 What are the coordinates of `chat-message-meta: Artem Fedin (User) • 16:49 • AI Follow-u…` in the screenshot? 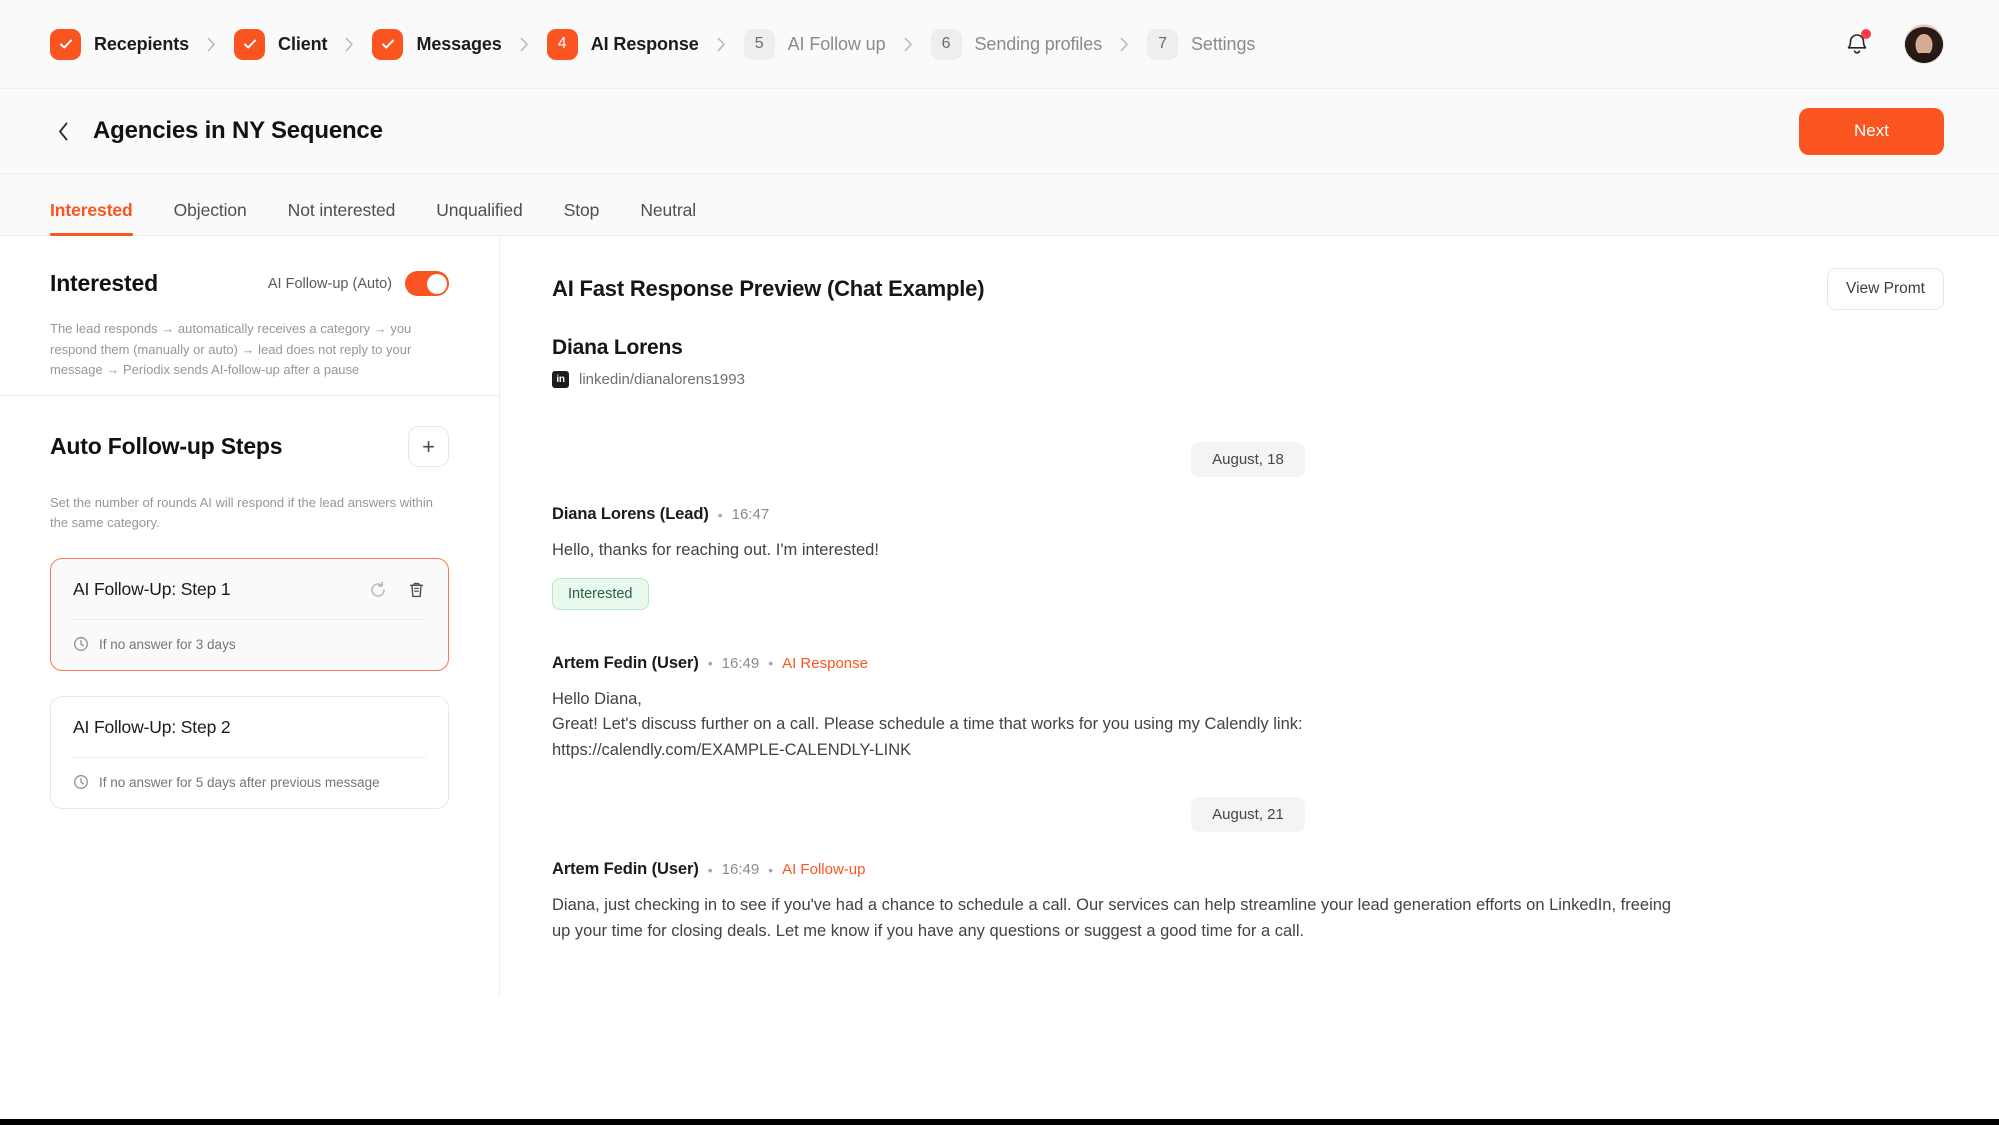 It's located at (1248, 869).